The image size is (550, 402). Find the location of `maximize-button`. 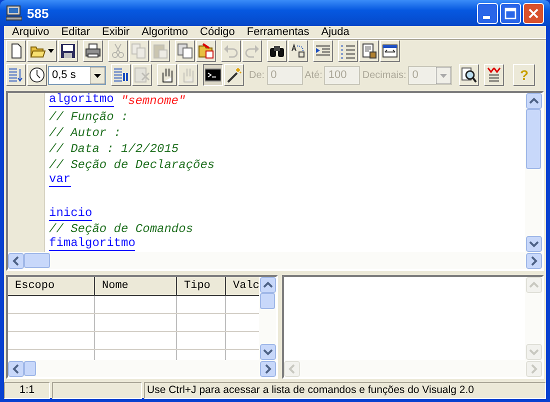

maximize-button is located at coordinates (510, 13).